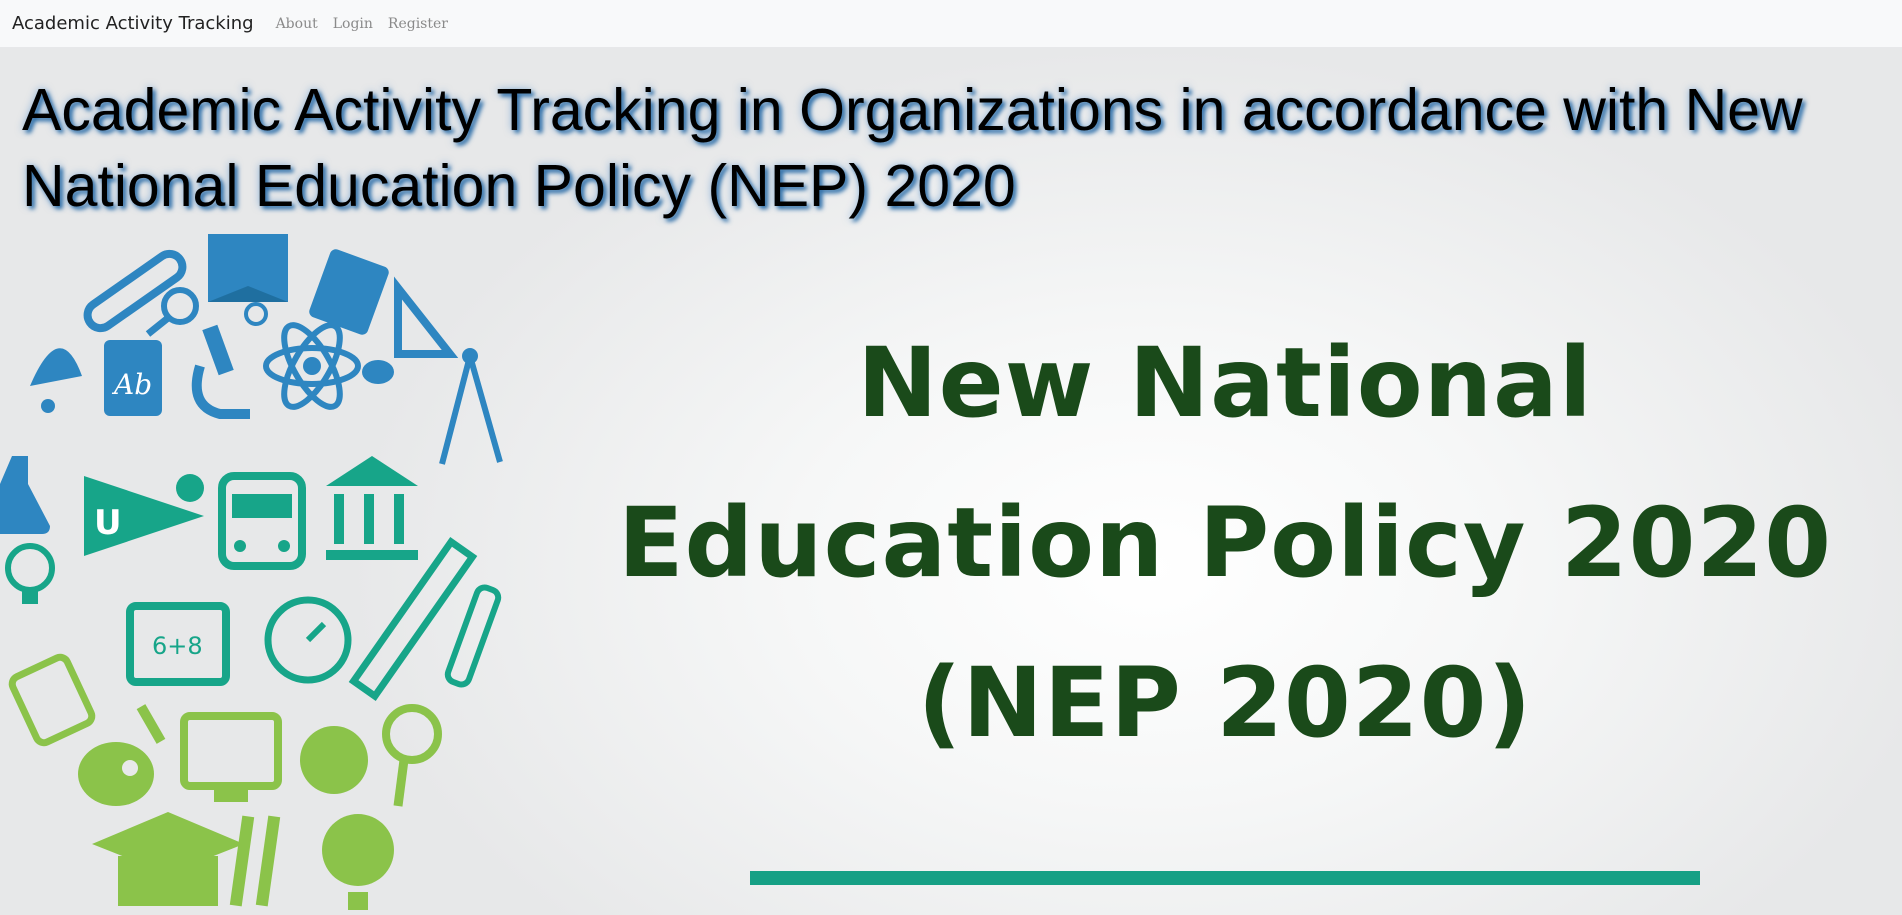  What do you see at coordinates (231, 757) in the screenshot?
I see `monitor-icon` at bounding box center [231, 757].